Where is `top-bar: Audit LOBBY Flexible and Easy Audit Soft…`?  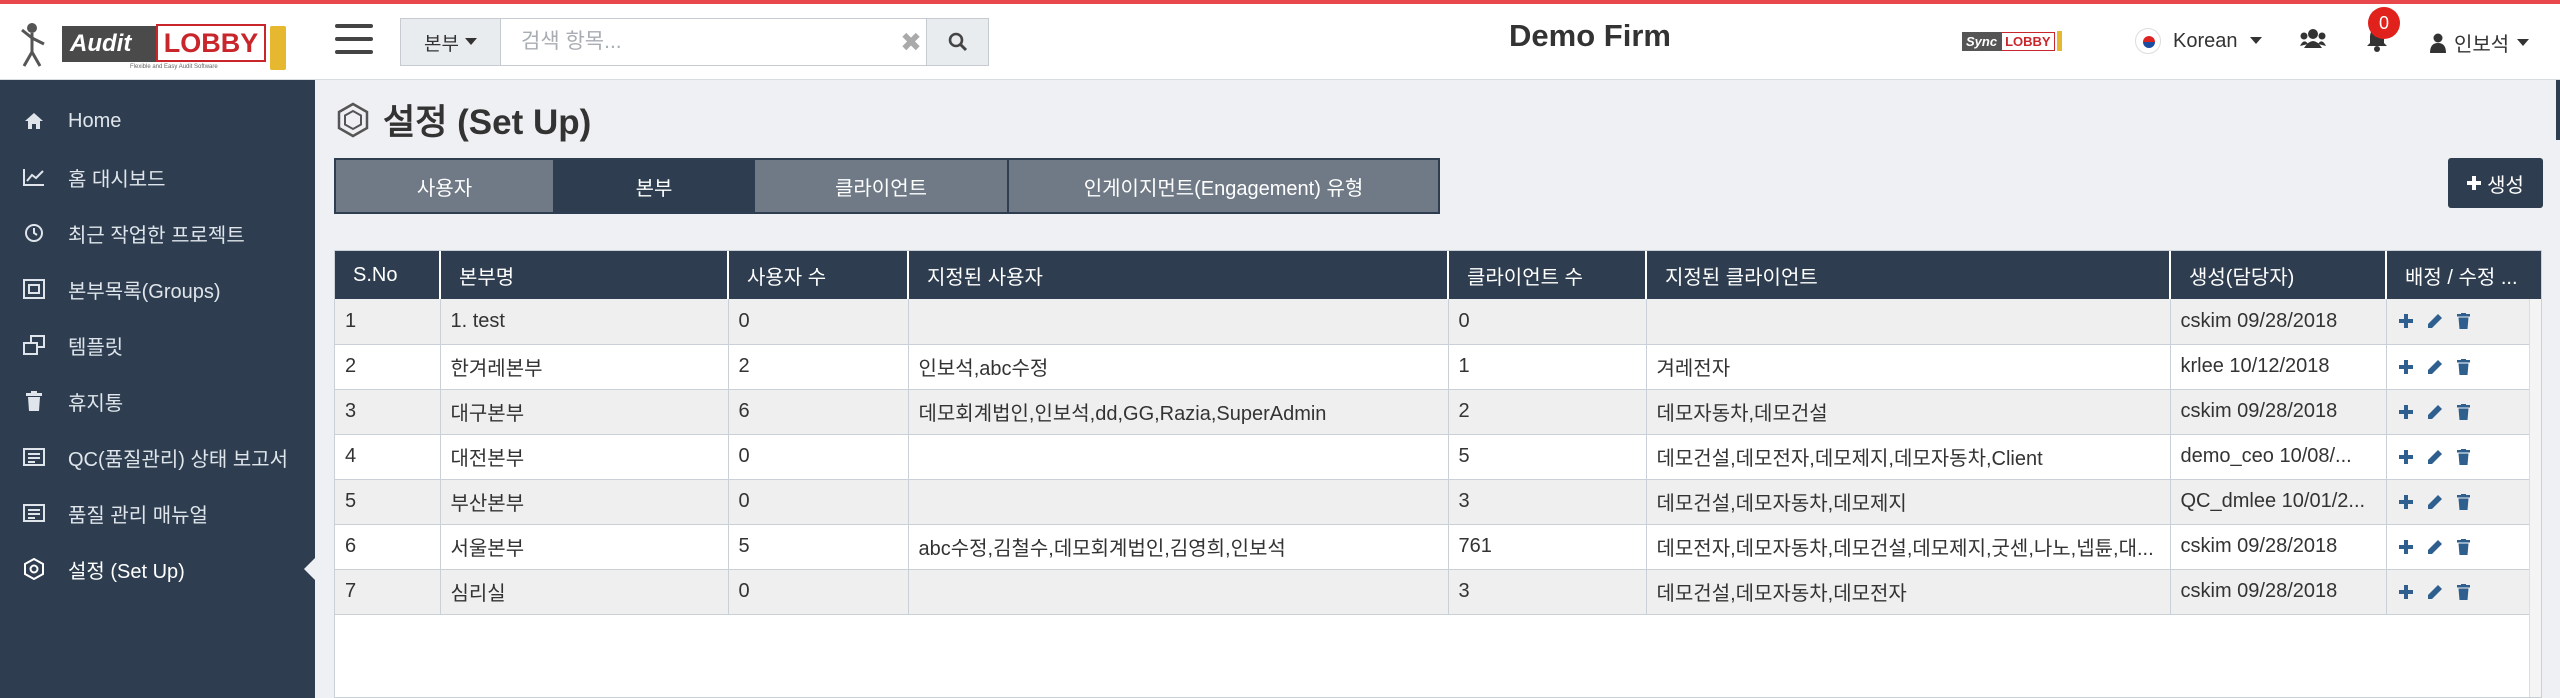
top-bar: Audit LOBBY Flexible and Easy Audit Soft… is located at coordinates (1280, 40).